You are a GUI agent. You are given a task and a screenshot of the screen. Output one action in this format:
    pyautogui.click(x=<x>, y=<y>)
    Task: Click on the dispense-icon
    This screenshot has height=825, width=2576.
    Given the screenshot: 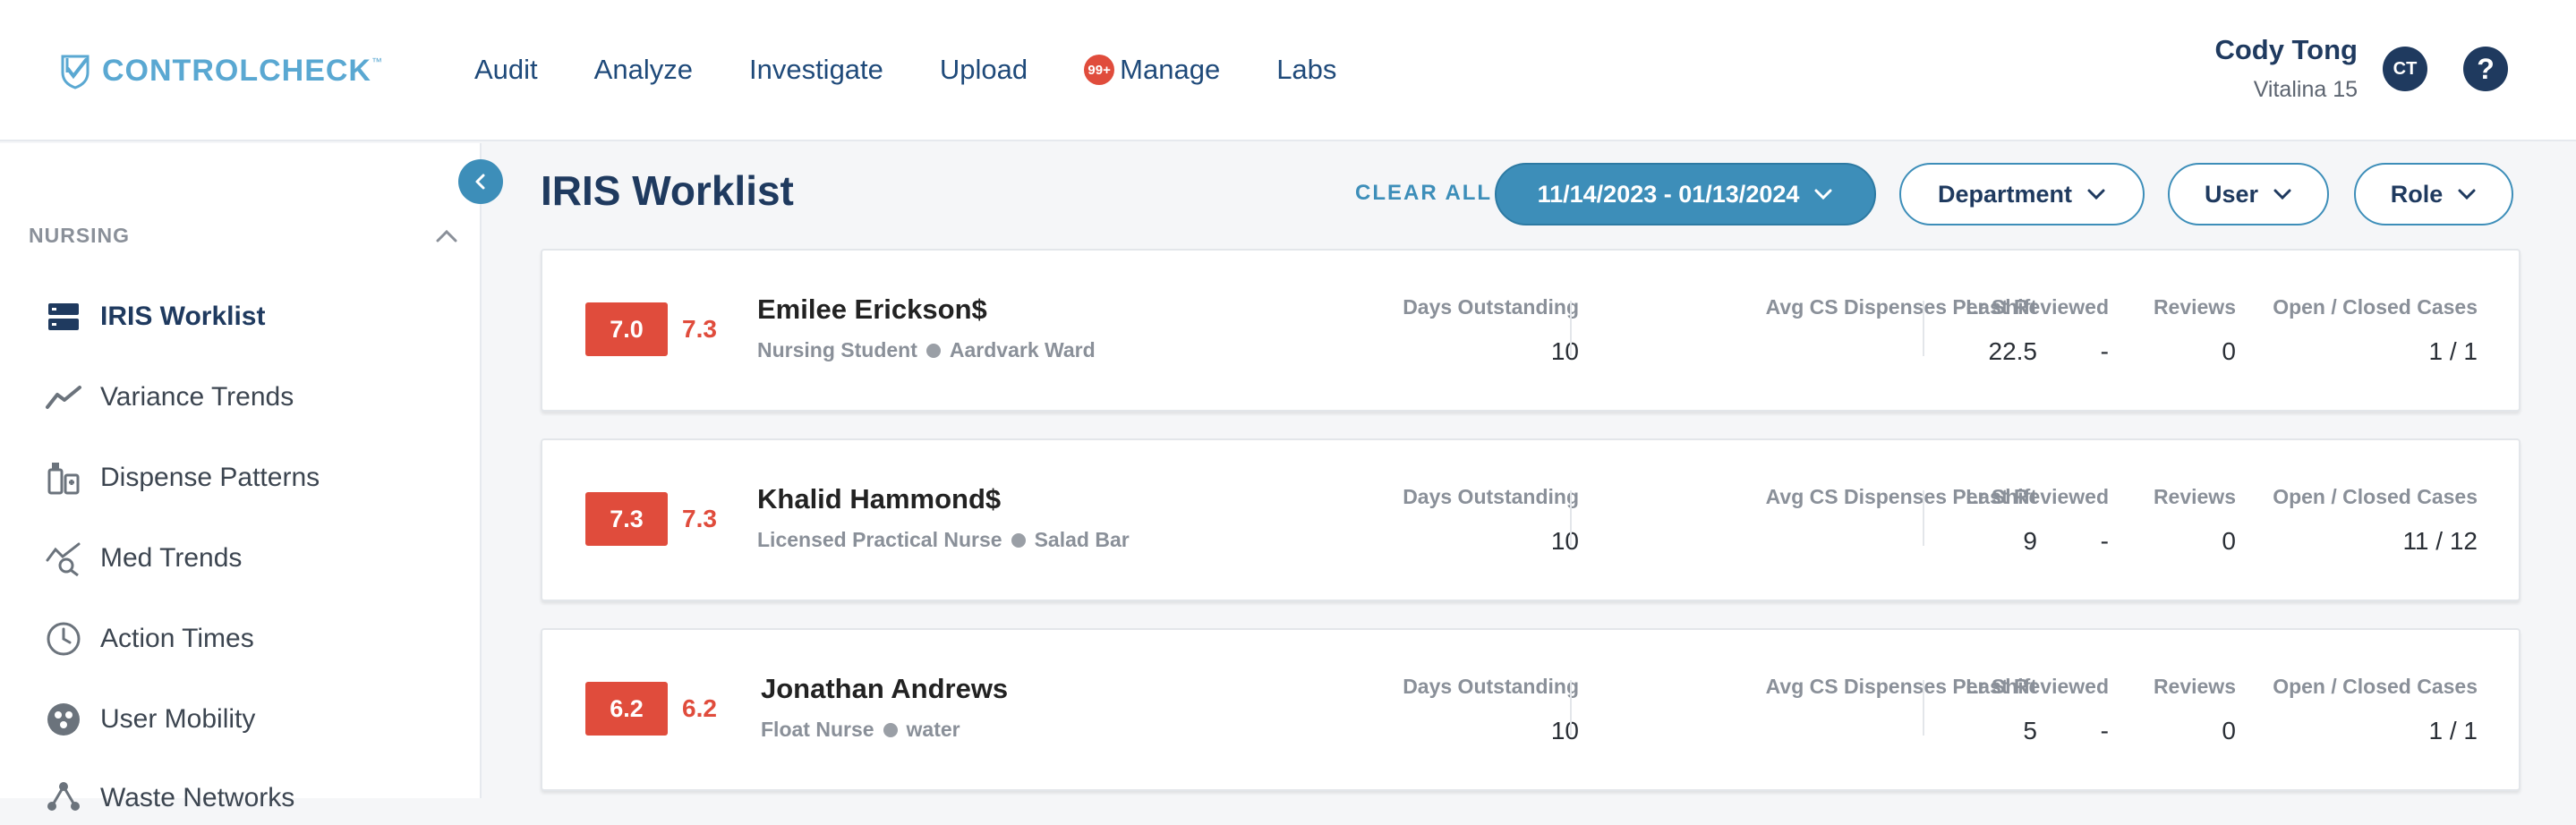 What is the action you would take?
    pyautogui.click(x=63, y=478)
    